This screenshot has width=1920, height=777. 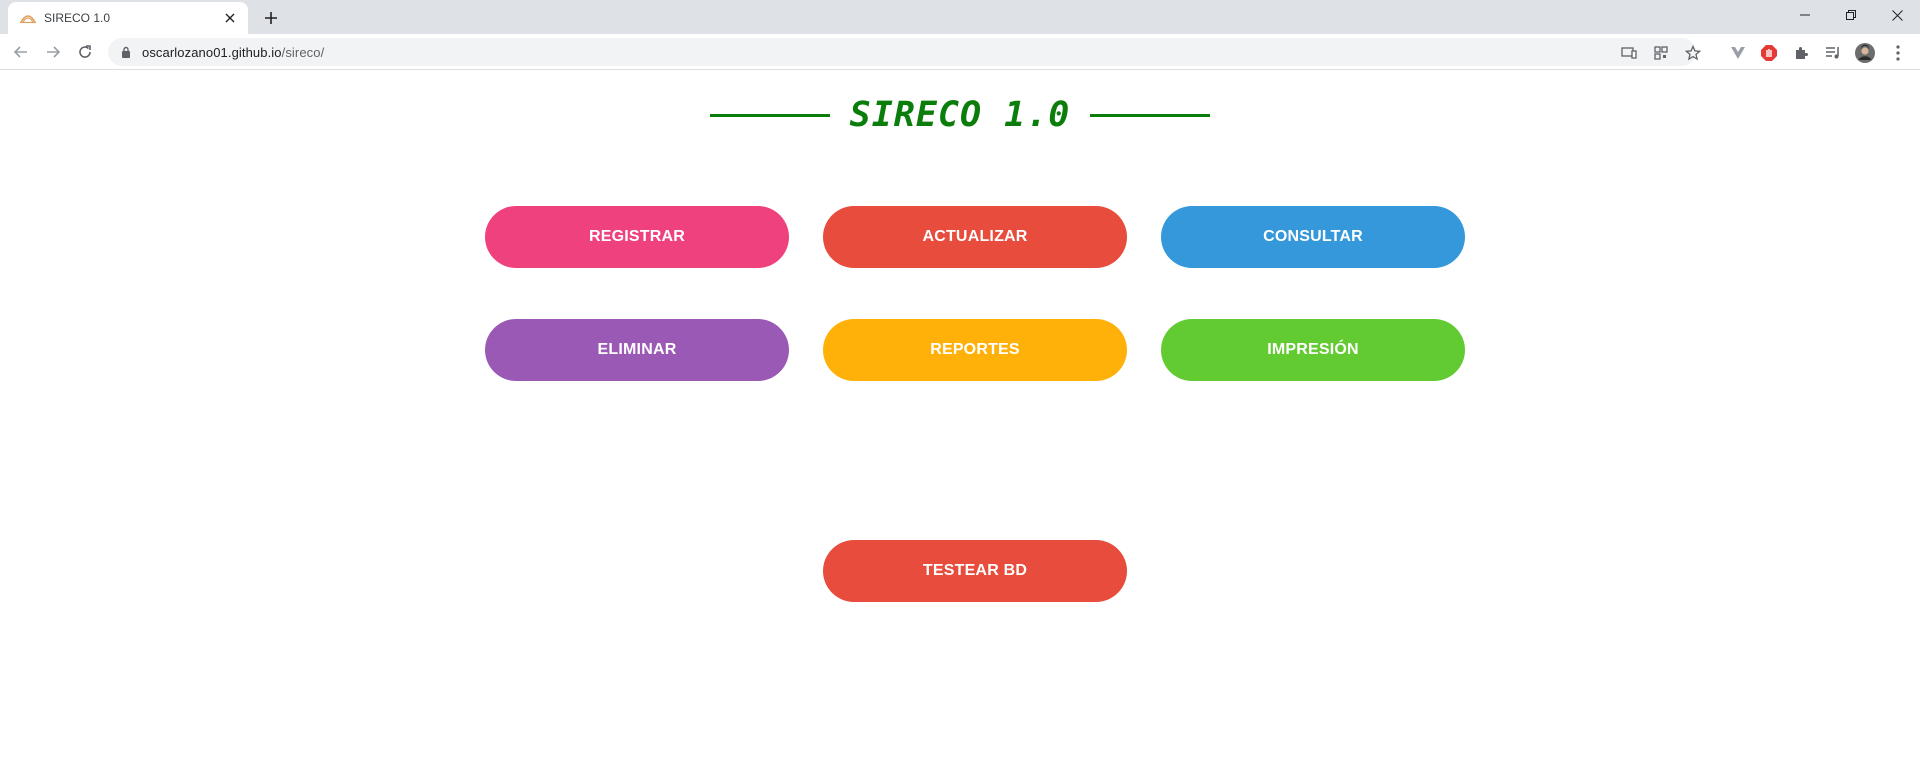 What do you see at coordinates (1629, 53) in the screenshot?
I see `cast-icon` at bounding box center [1629, 53].